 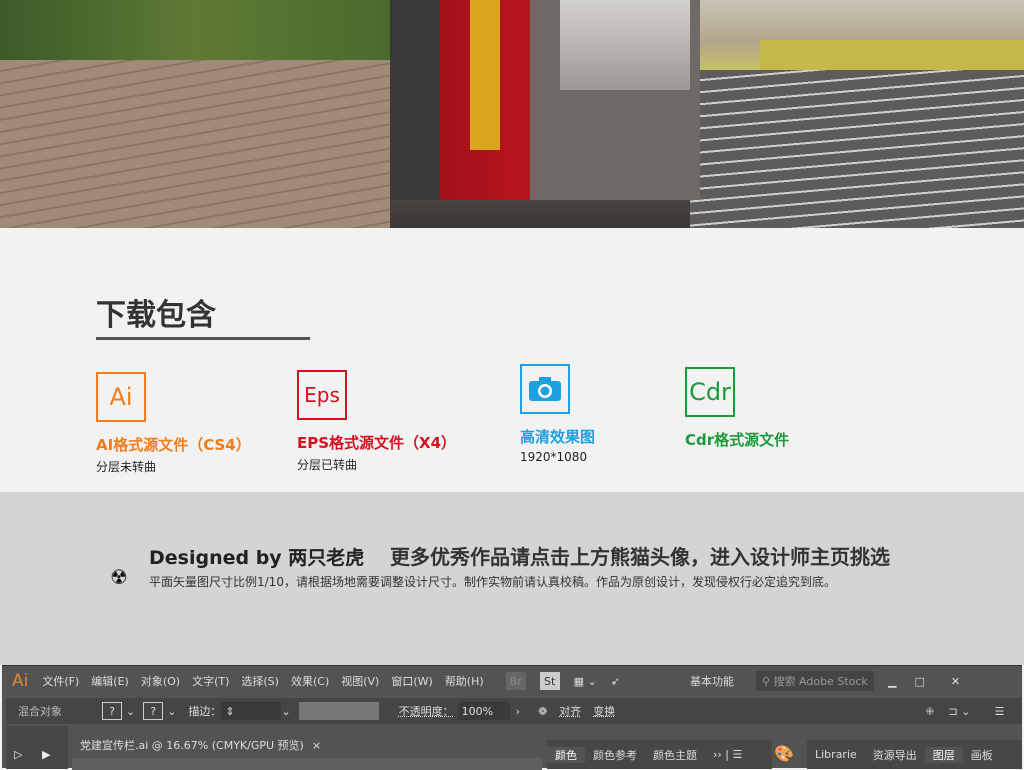 What do you see at coordinates (173, 423) in the screenshot?
I see `format-ai: Ai AI格式源文件（CS4） 分层未转曲` at bounding box center [173, 423].